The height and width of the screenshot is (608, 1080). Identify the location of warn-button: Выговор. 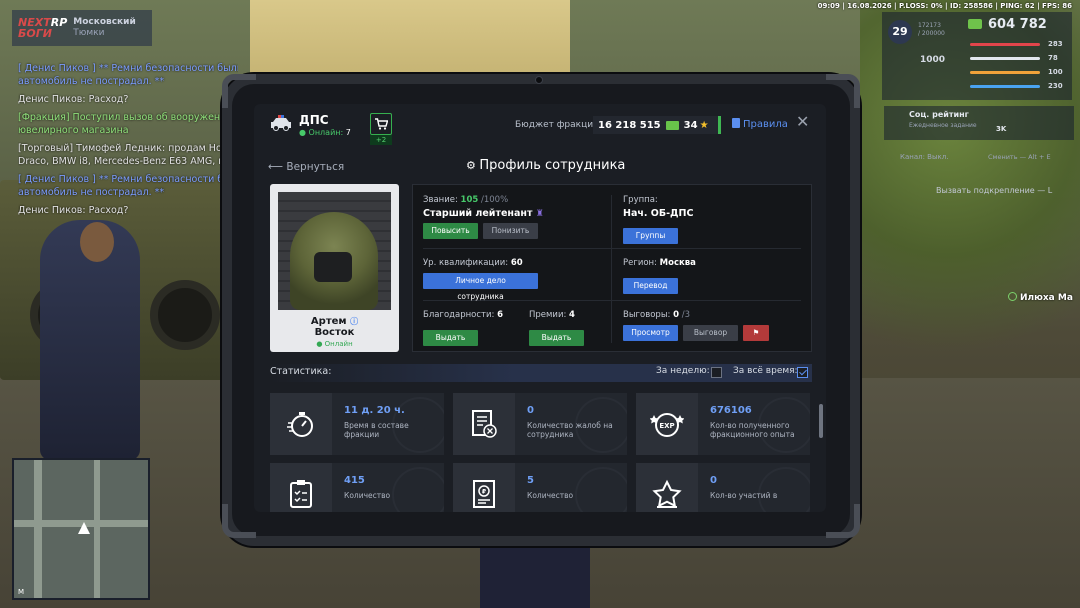
(710, 333).